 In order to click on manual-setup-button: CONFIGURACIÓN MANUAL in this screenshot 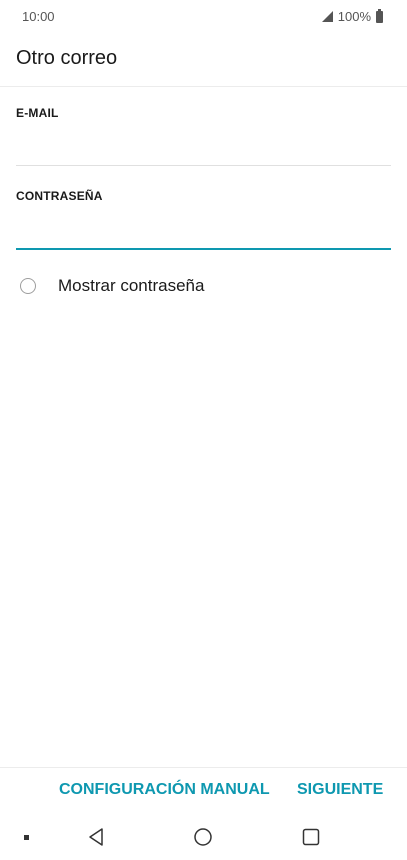, I will do `click(164, 790)`.